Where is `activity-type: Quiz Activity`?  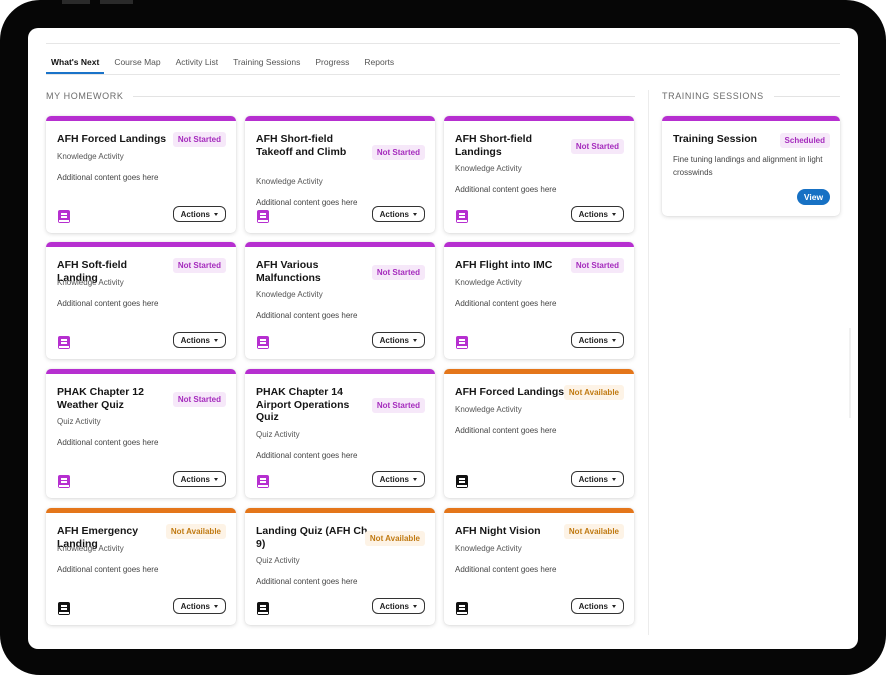
activity-type: Quiz Activity is located at coordinates (278, 560).